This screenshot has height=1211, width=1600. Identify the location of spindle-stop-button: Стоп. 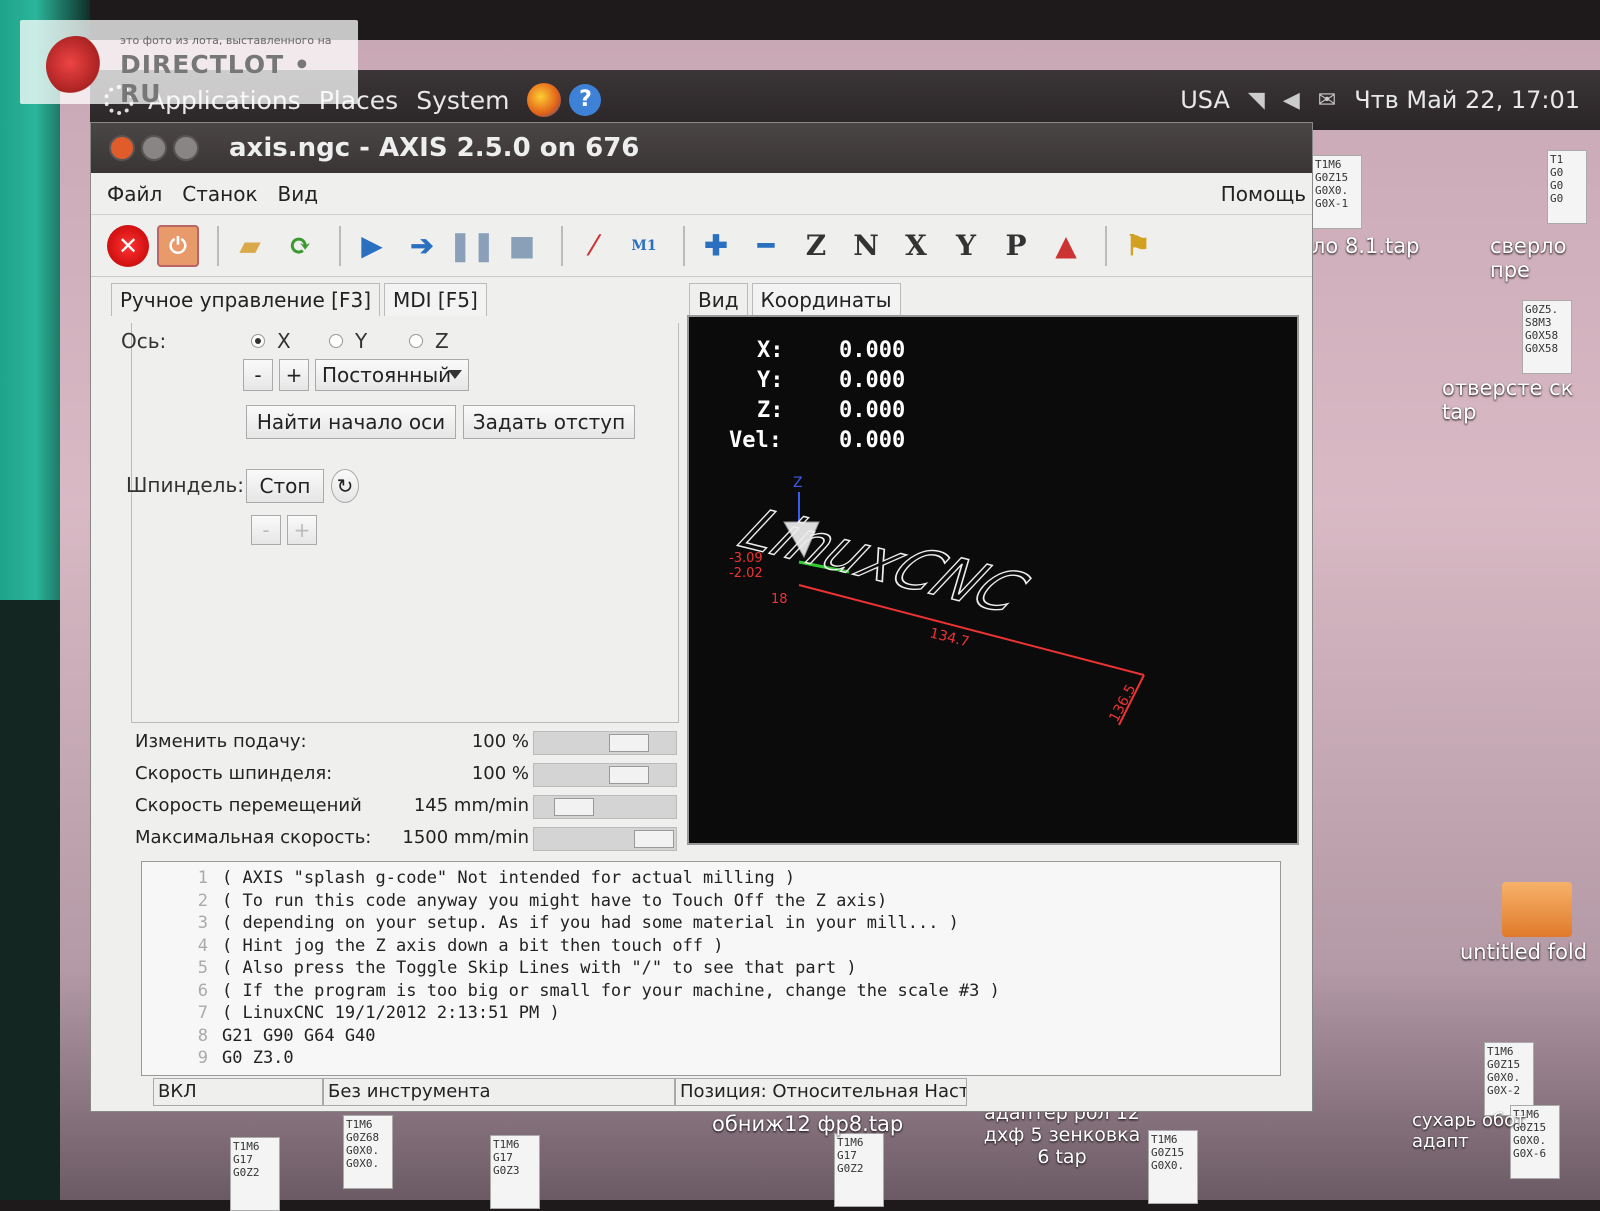
(285, 486).